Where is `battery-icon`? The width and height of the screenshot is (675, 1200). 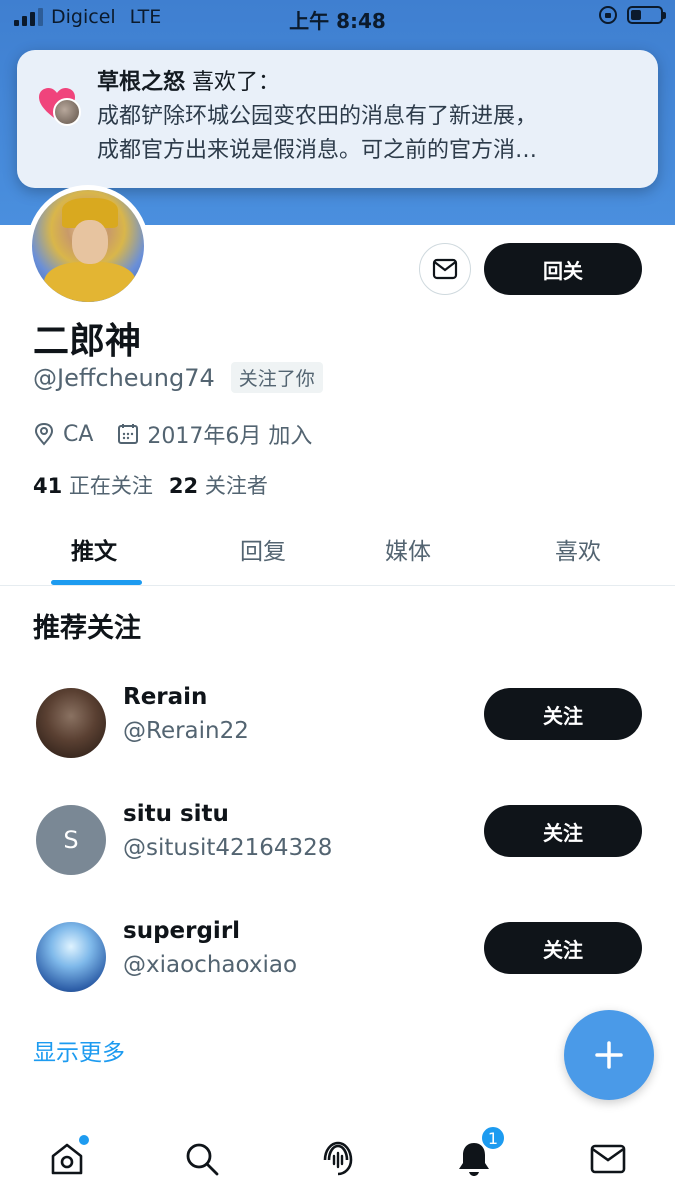 battery-icon is located at coordinates (646, 15).